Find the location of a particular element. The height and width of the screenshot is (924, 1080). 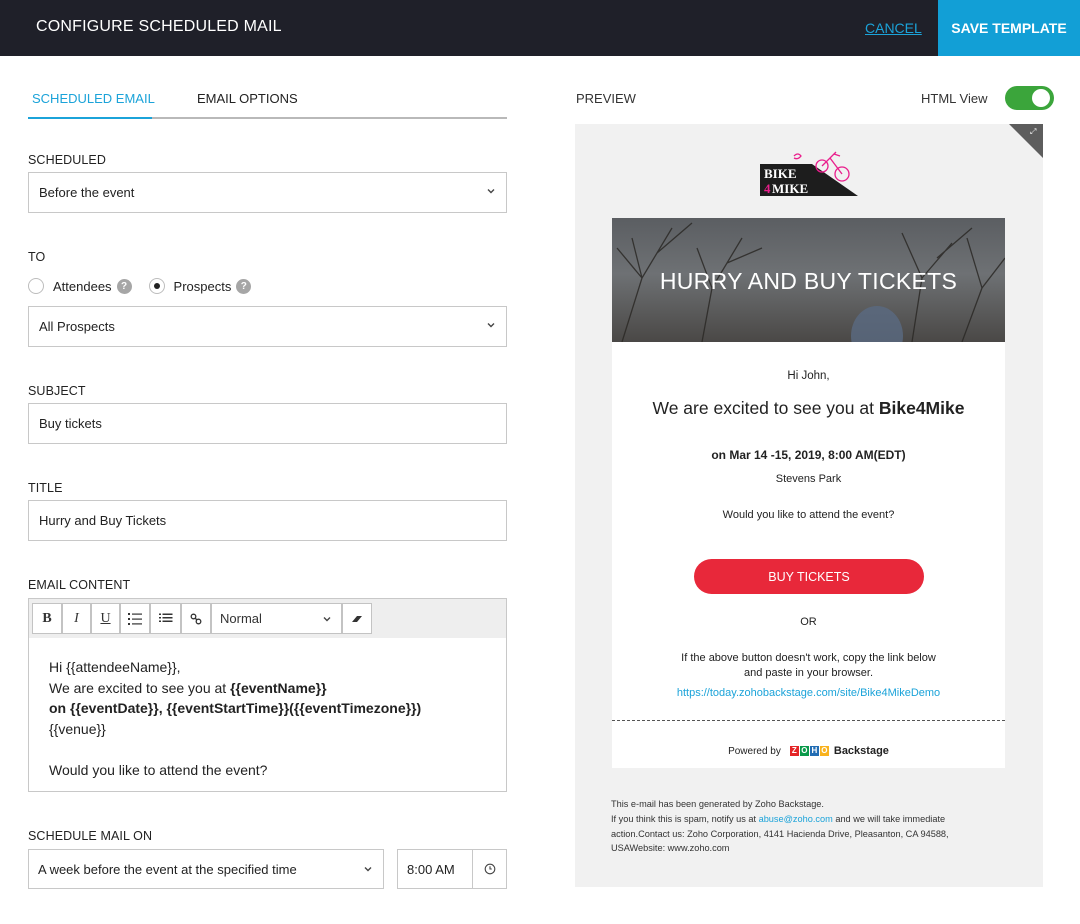

hero-title: HURRY AND BUY TICKETS is located at coordinates (808, 281).